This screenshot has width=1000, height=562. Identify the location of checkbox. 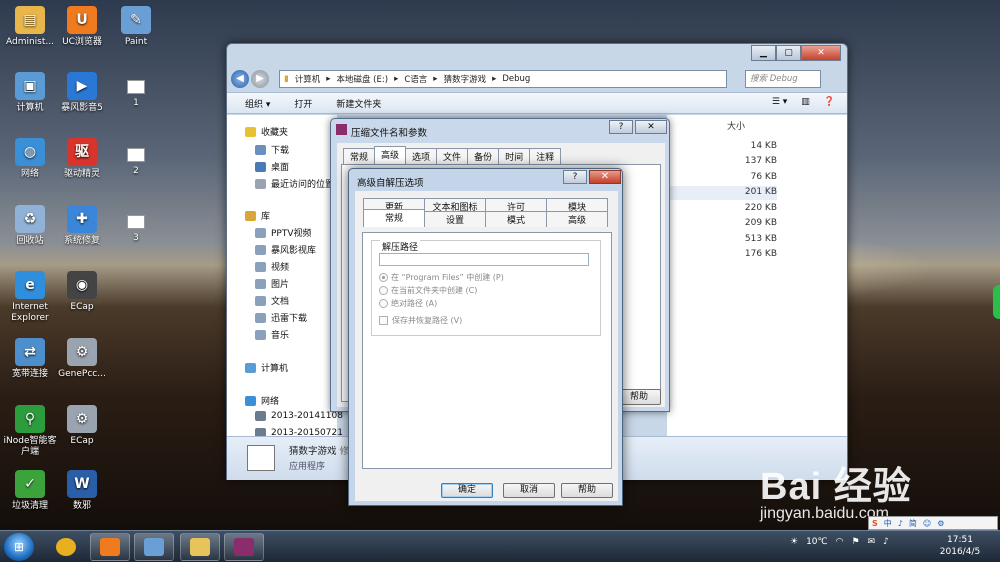
(383, 320).